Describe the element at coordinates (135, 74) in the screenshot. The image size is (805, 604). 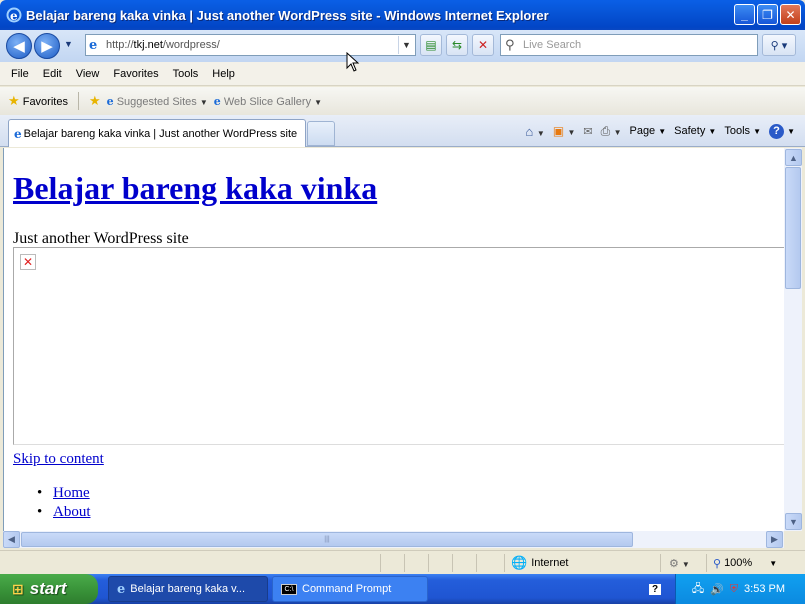
I see `menu-favorites: Favorites` at that location.